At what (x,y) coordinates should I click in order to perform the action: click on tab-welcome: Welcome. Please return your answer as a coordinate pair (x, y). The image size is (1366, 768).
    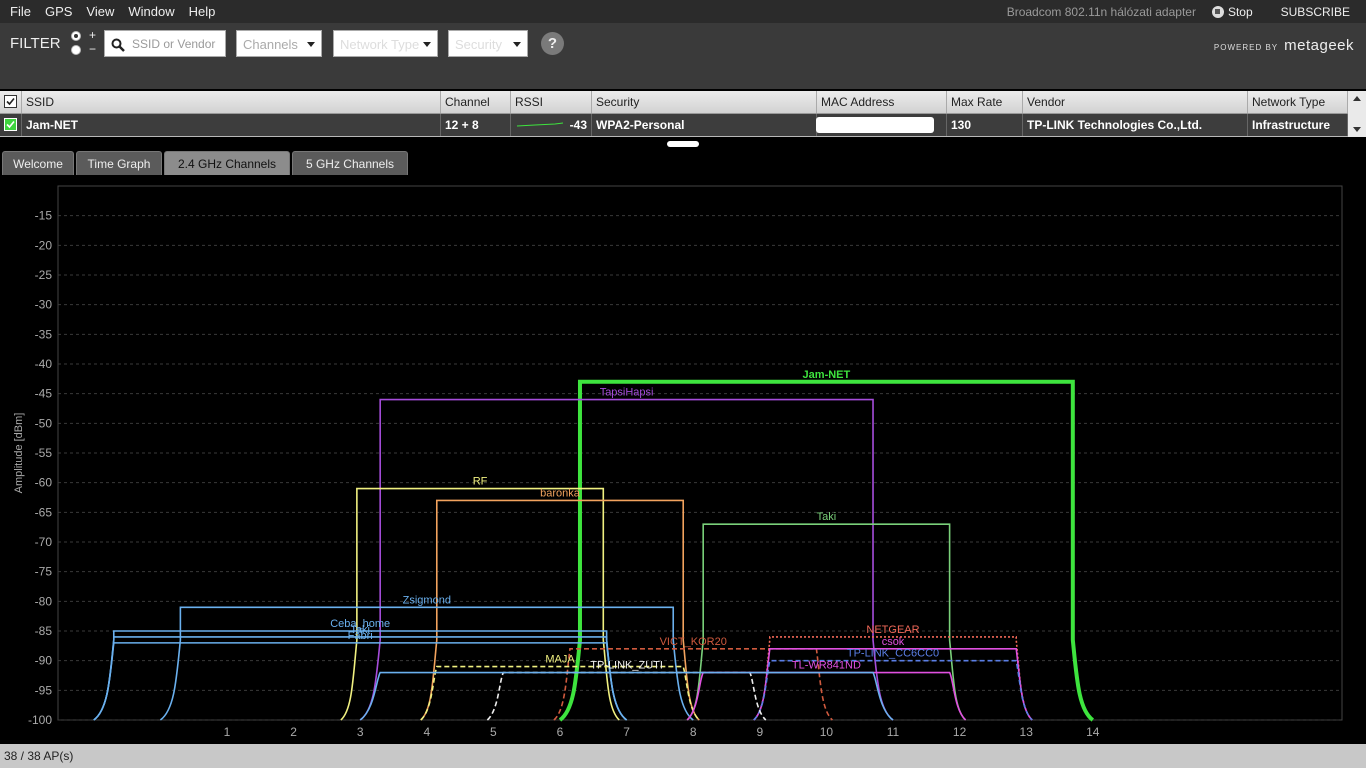
    Looking at the image, I should click on (38, 163).